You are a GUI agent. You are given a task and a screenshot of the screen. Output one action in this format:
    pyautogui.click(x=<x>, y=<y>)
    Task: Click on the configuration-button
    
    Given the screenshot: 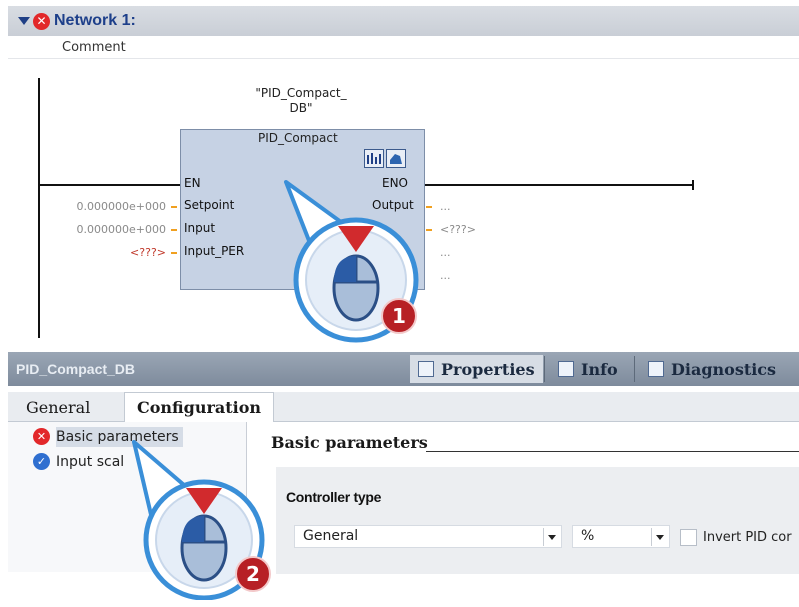 What is the action you would take?
    pyautogui.click(x=396, y=158)
    